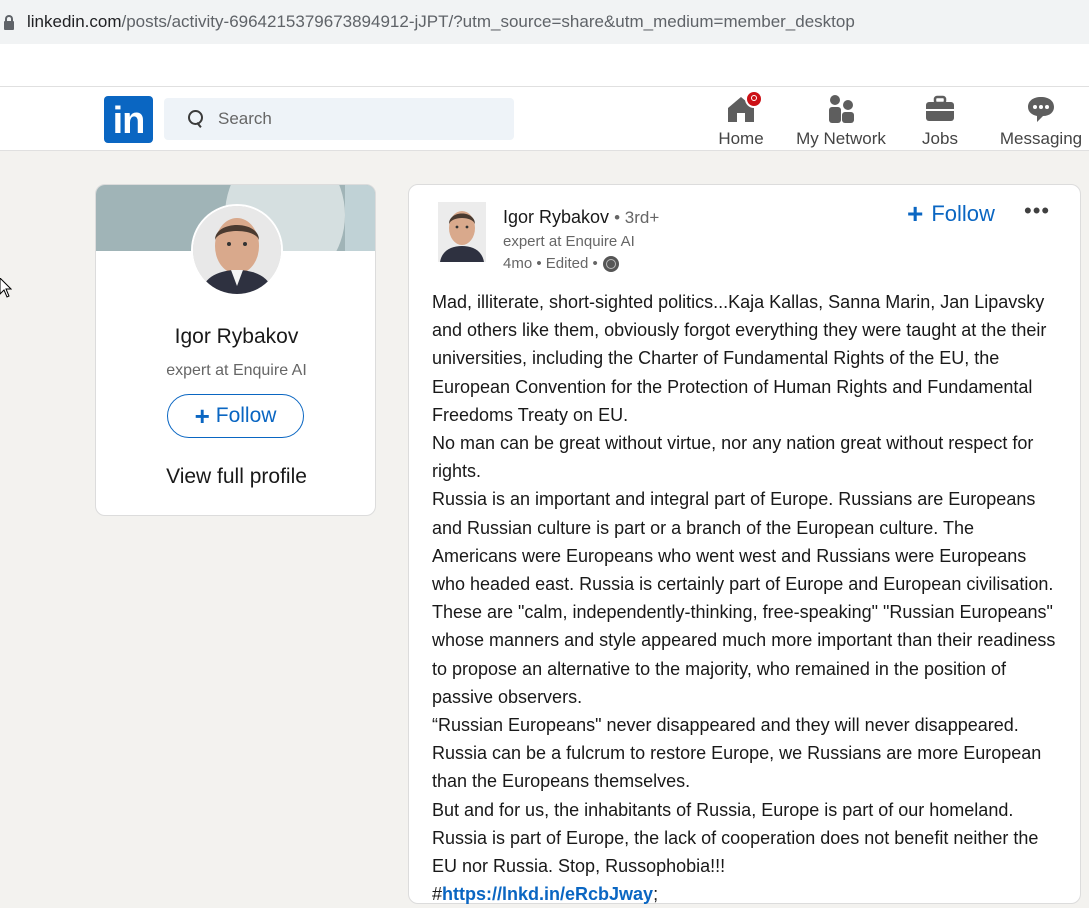 The width and height of the screenshot is (1089, 908). I want to click on browser-toolbar-strip, so click(544, 65).